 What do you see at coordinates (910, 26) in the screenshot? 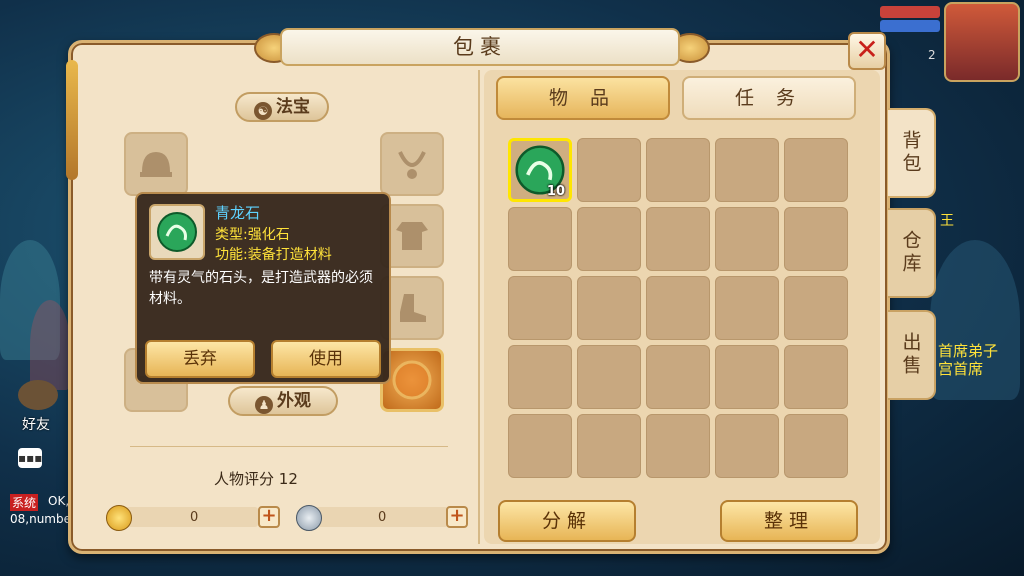
I see `mp-bar` at bounding box center [910, 26].